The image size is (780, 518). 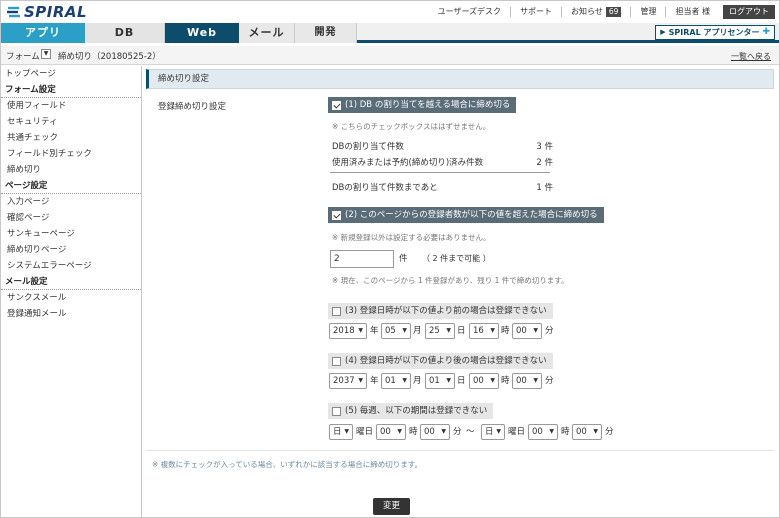 What do you see at coordinates (71, 266) in the screenshot?
I see `sidebar-item-error-page: システムエラーページ` at bounding box center [71, 266].